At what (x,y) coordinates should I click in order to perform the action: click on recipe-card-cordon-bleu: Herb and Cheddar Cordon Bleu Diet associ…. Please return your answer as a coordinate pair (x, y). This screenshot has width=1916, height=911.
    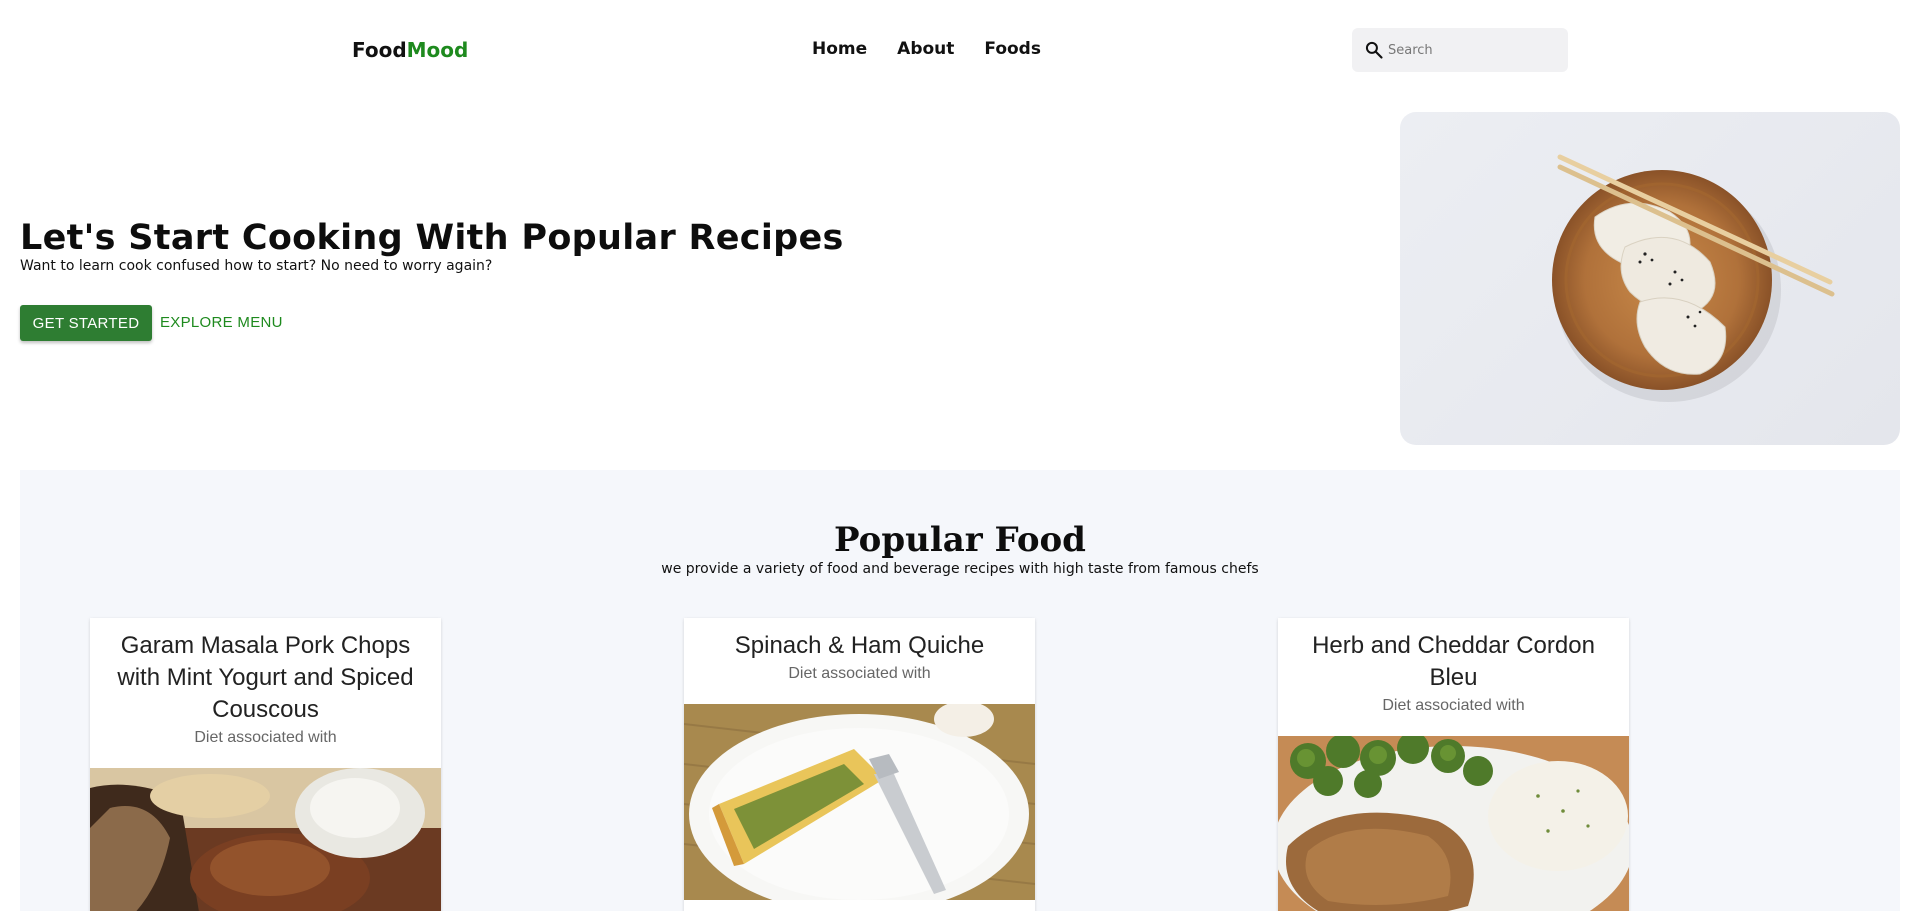
    Looking at the image, I should click on (1453, 764).